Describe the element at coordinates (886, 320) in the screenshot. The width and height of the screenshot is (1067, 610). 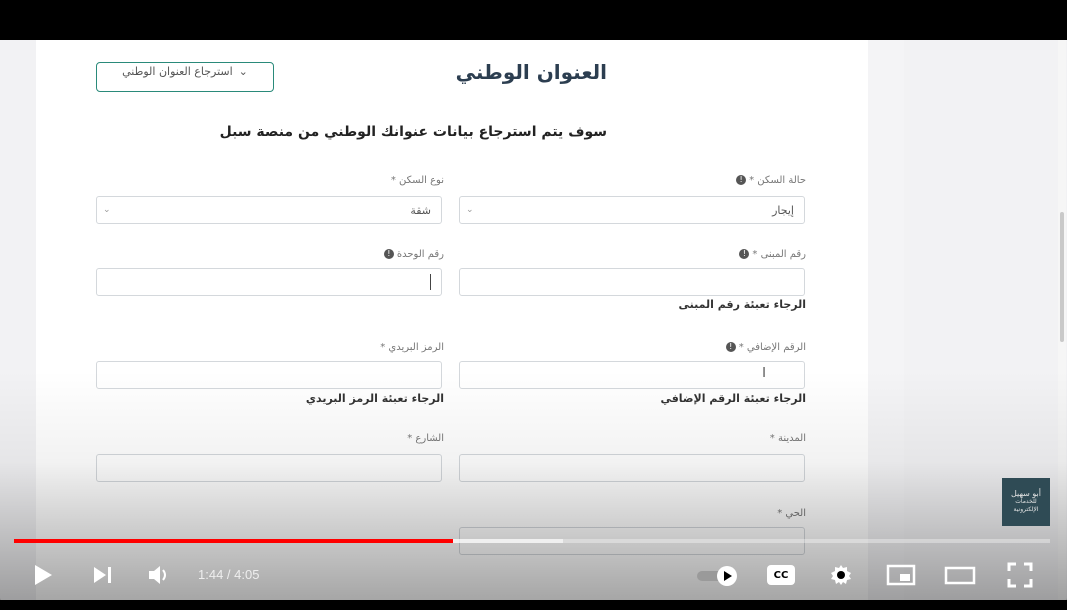
I see `page-side-panel` at that location.